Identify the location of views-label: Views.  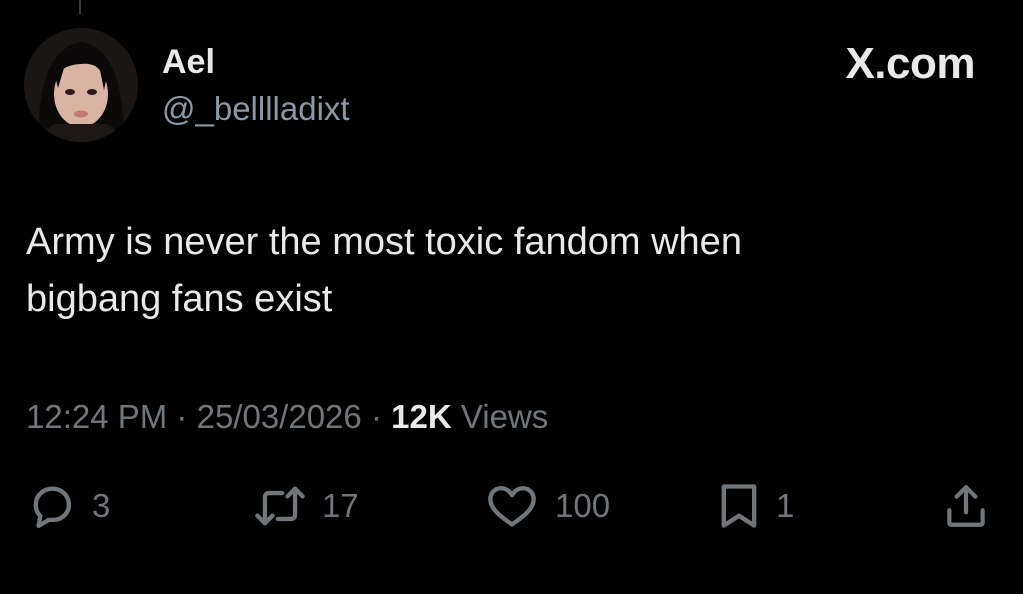
(504, 416).